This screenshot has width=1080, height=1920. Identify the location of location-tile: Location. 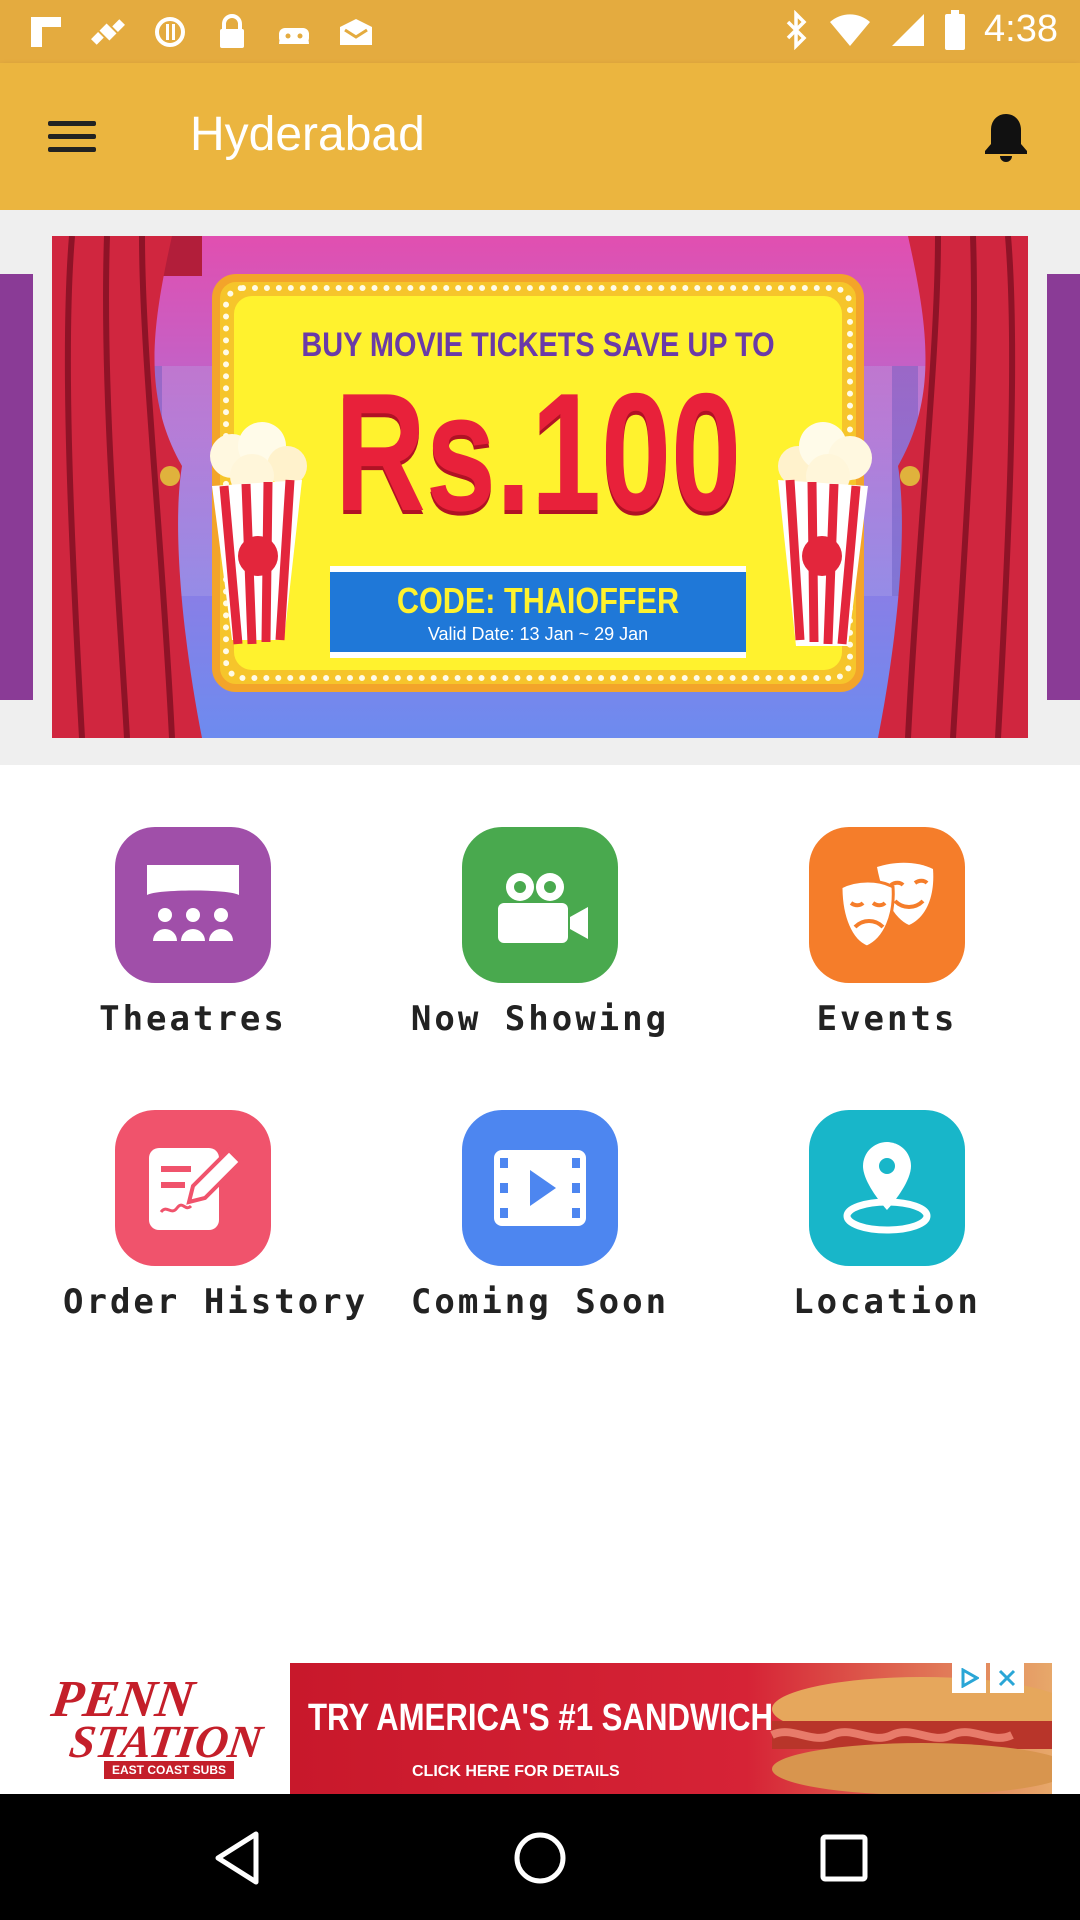
(887, 1225).